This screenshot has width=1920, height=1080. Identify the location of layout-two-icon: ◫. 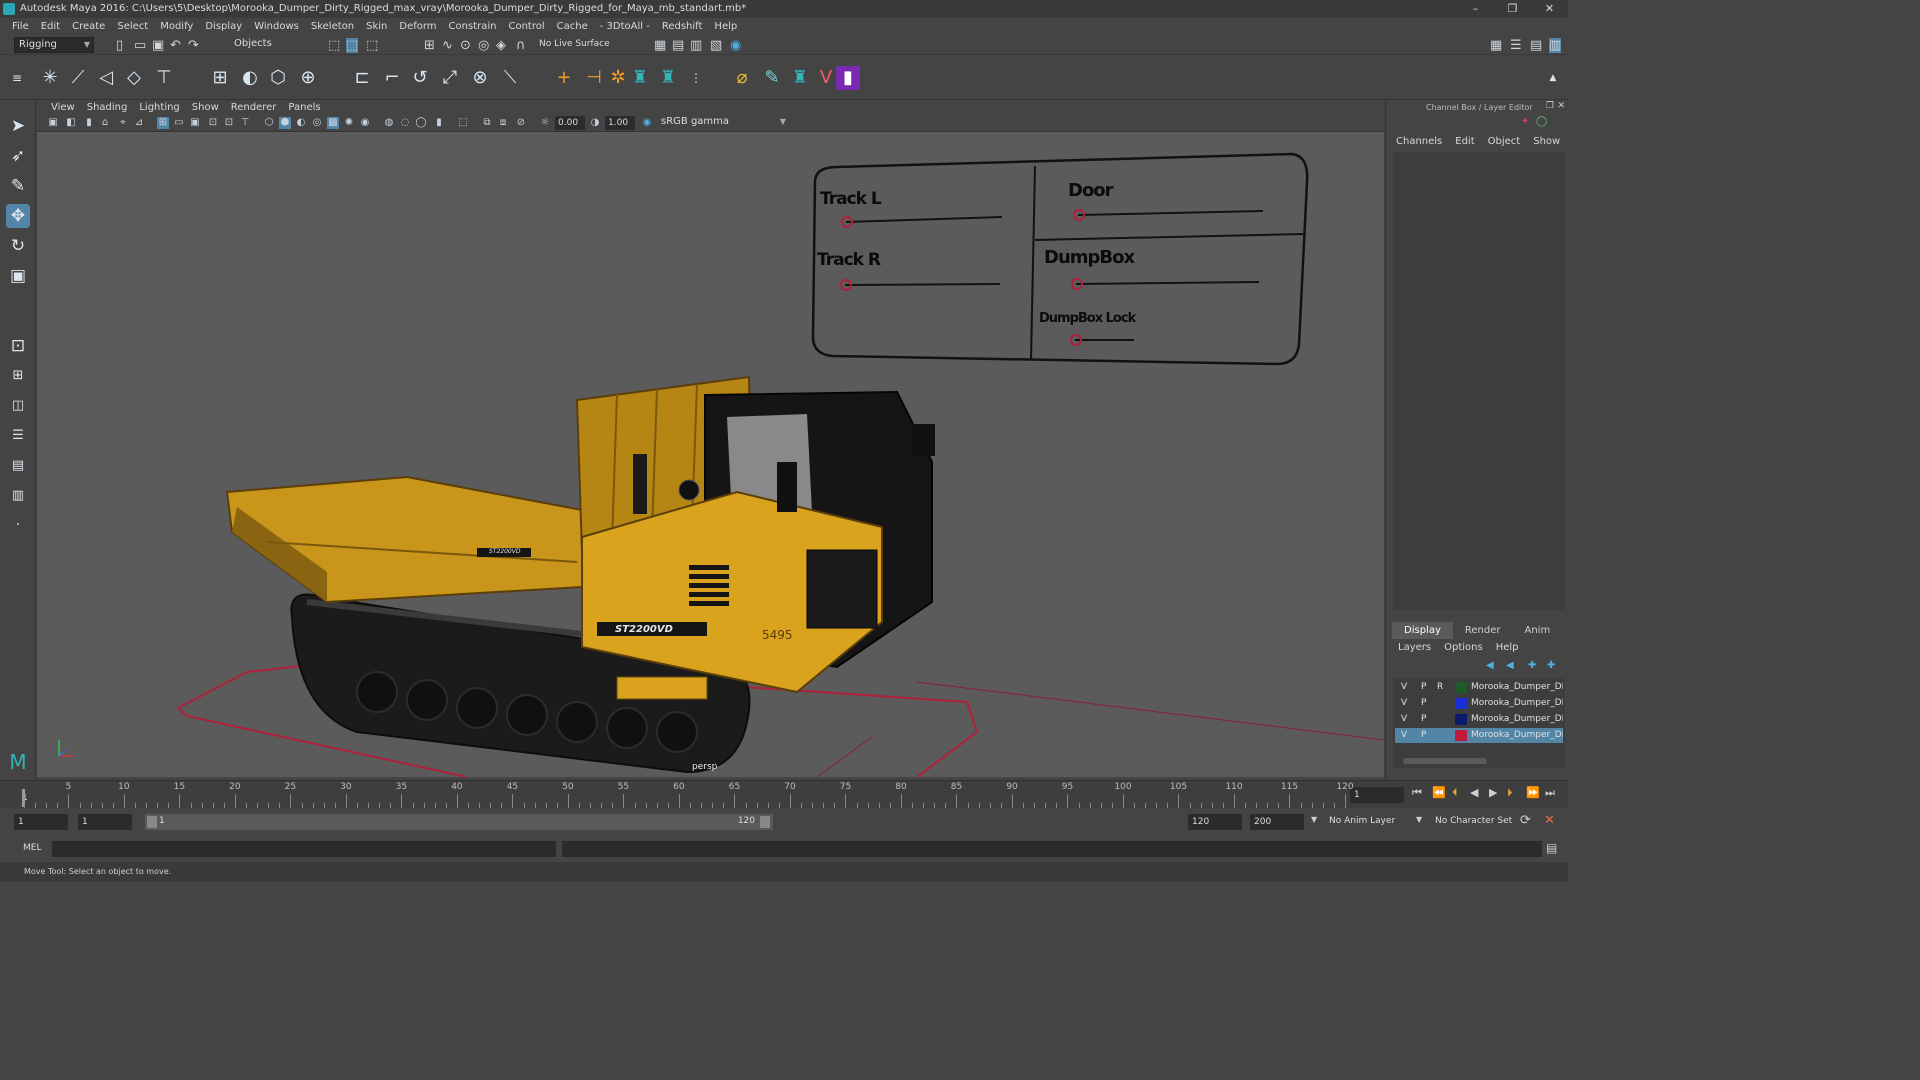
(18, 406).